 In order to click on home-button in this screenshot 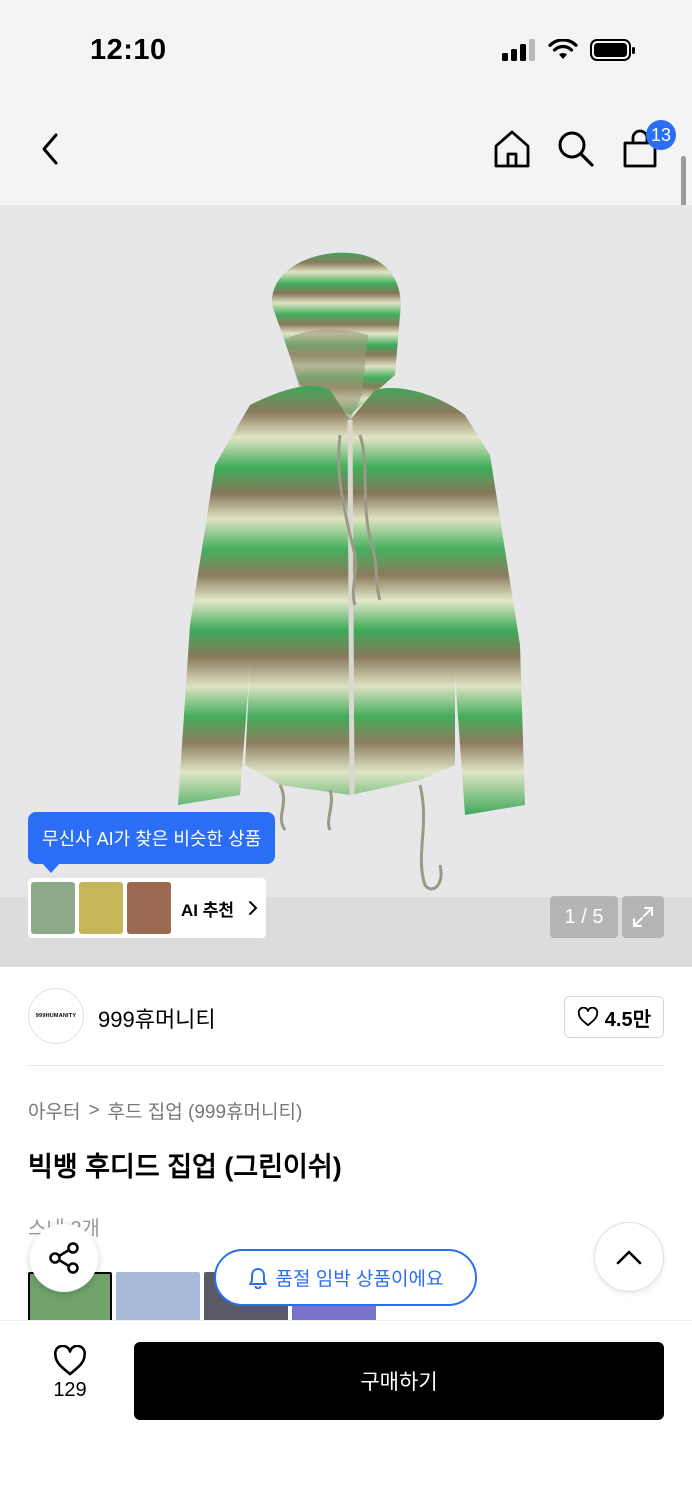, I will do `click(512, 149)`.